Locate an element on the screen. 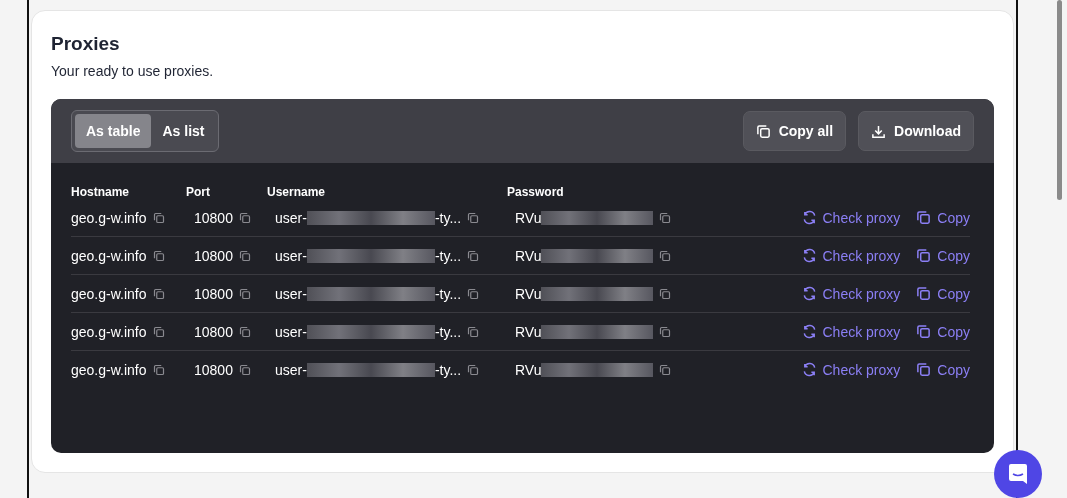 This screenshot has height=498, width=1067. card-title: Proxies is located at coordinates (86, 44).